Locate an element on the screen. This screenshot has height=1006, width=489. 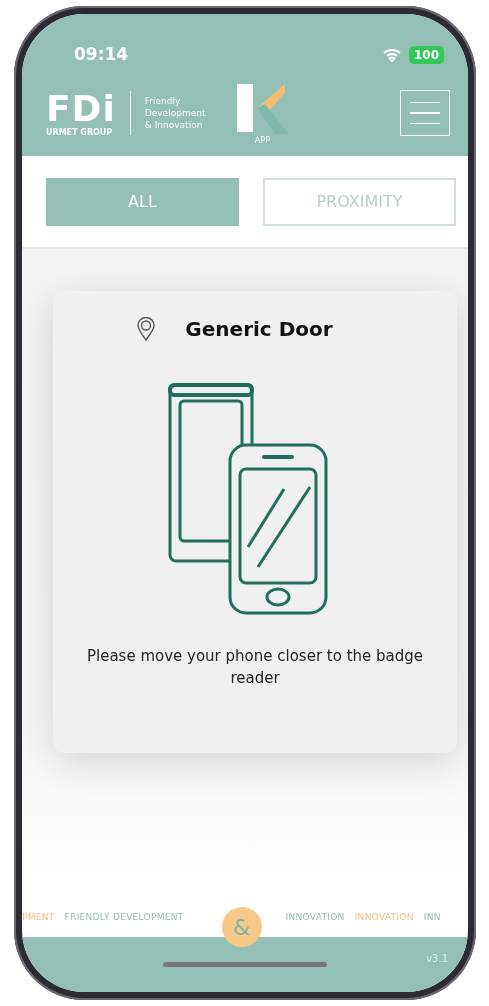
ampersand-badge: & is located at coordinates (241, 927).